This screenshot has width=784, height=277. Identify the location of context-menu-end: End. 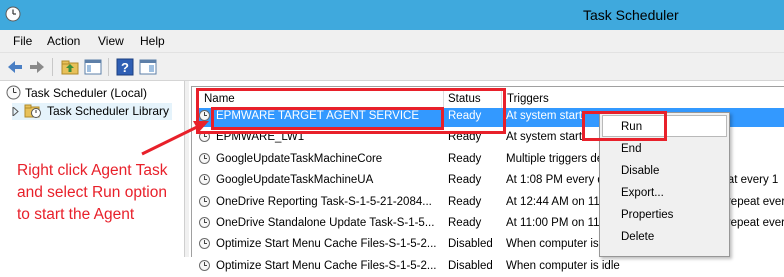
(631, 149).